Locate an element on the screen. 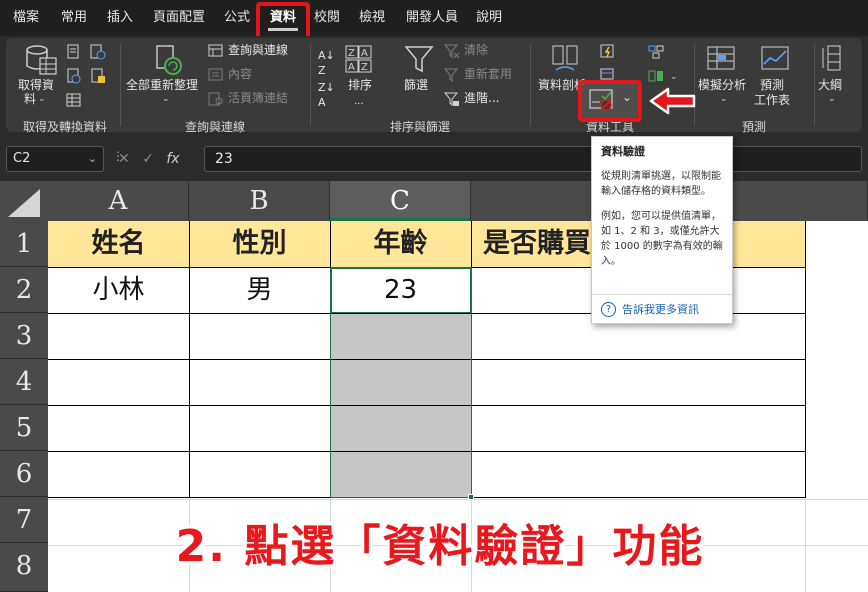 The image size is (868, 592). sort-icon: Z A A Z is located at coordinates (359, 60).